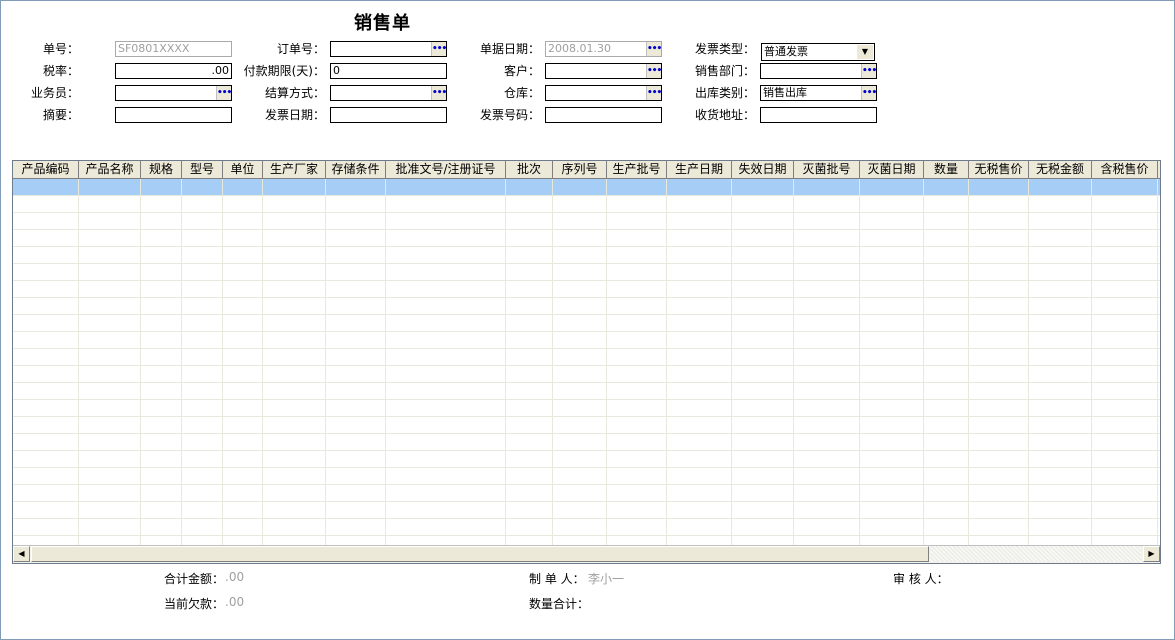 The width and height of the screenshot is (1175, 640). I want to click on column-header: 无税金额, so click(1060, 169).